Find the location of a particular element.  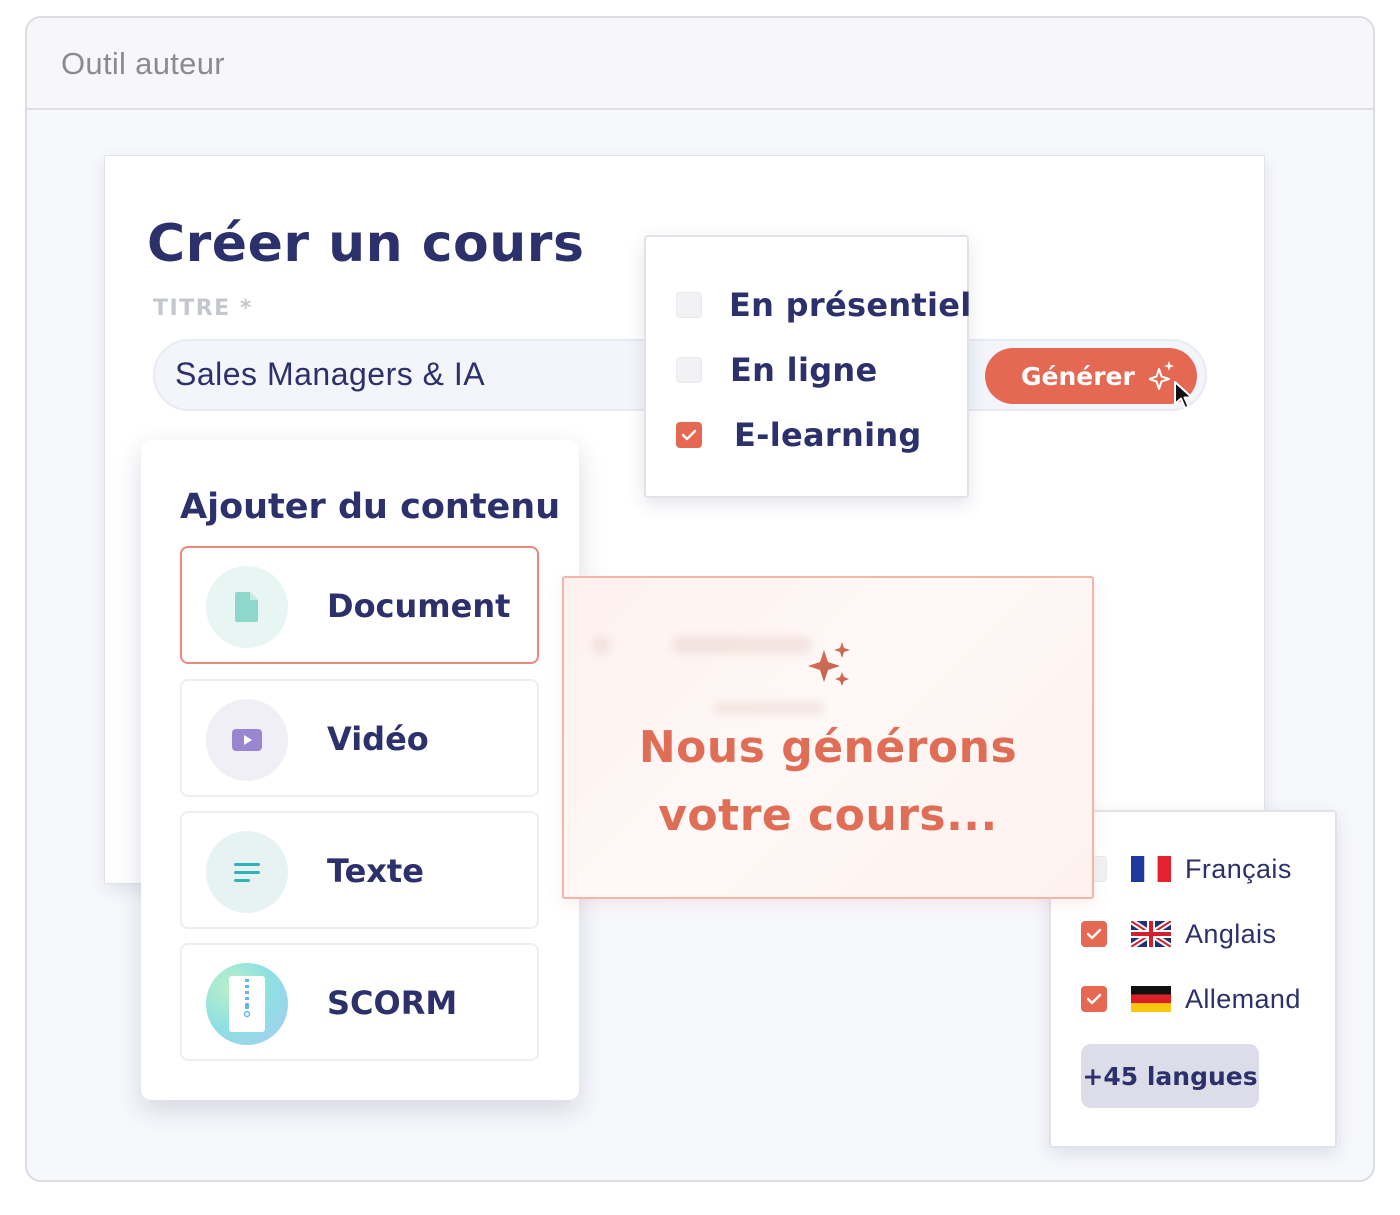

format-options-panel: En présentiel En ligne E-learning is located at coordinates (808, 366).